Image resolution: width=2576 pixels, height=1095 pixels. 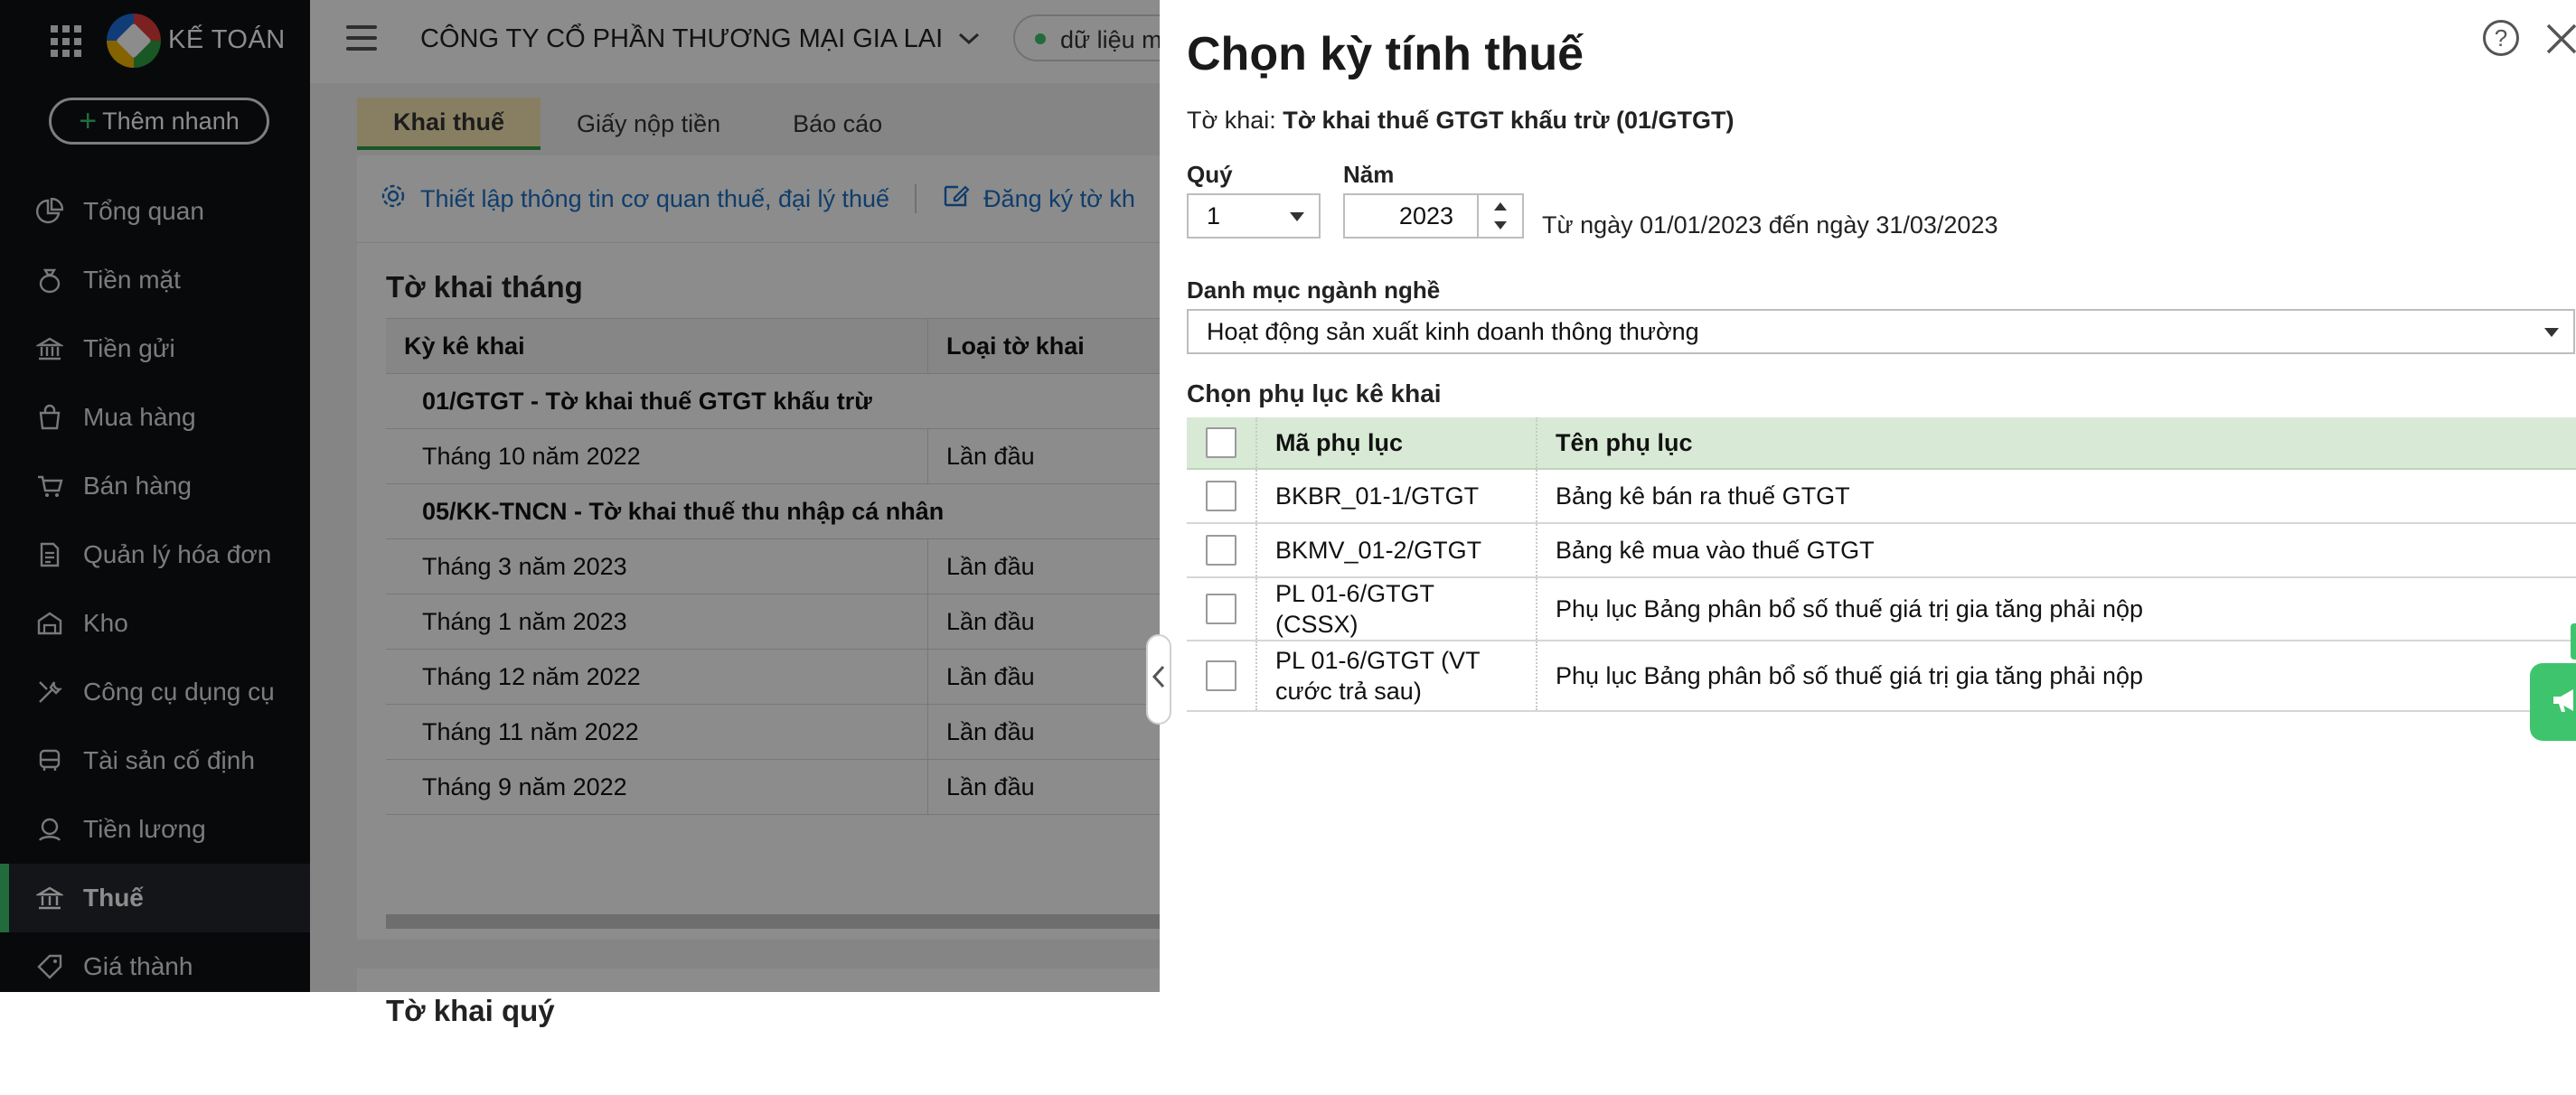 I want to click on quarter-value: 1, so click(x=1214, y=215).